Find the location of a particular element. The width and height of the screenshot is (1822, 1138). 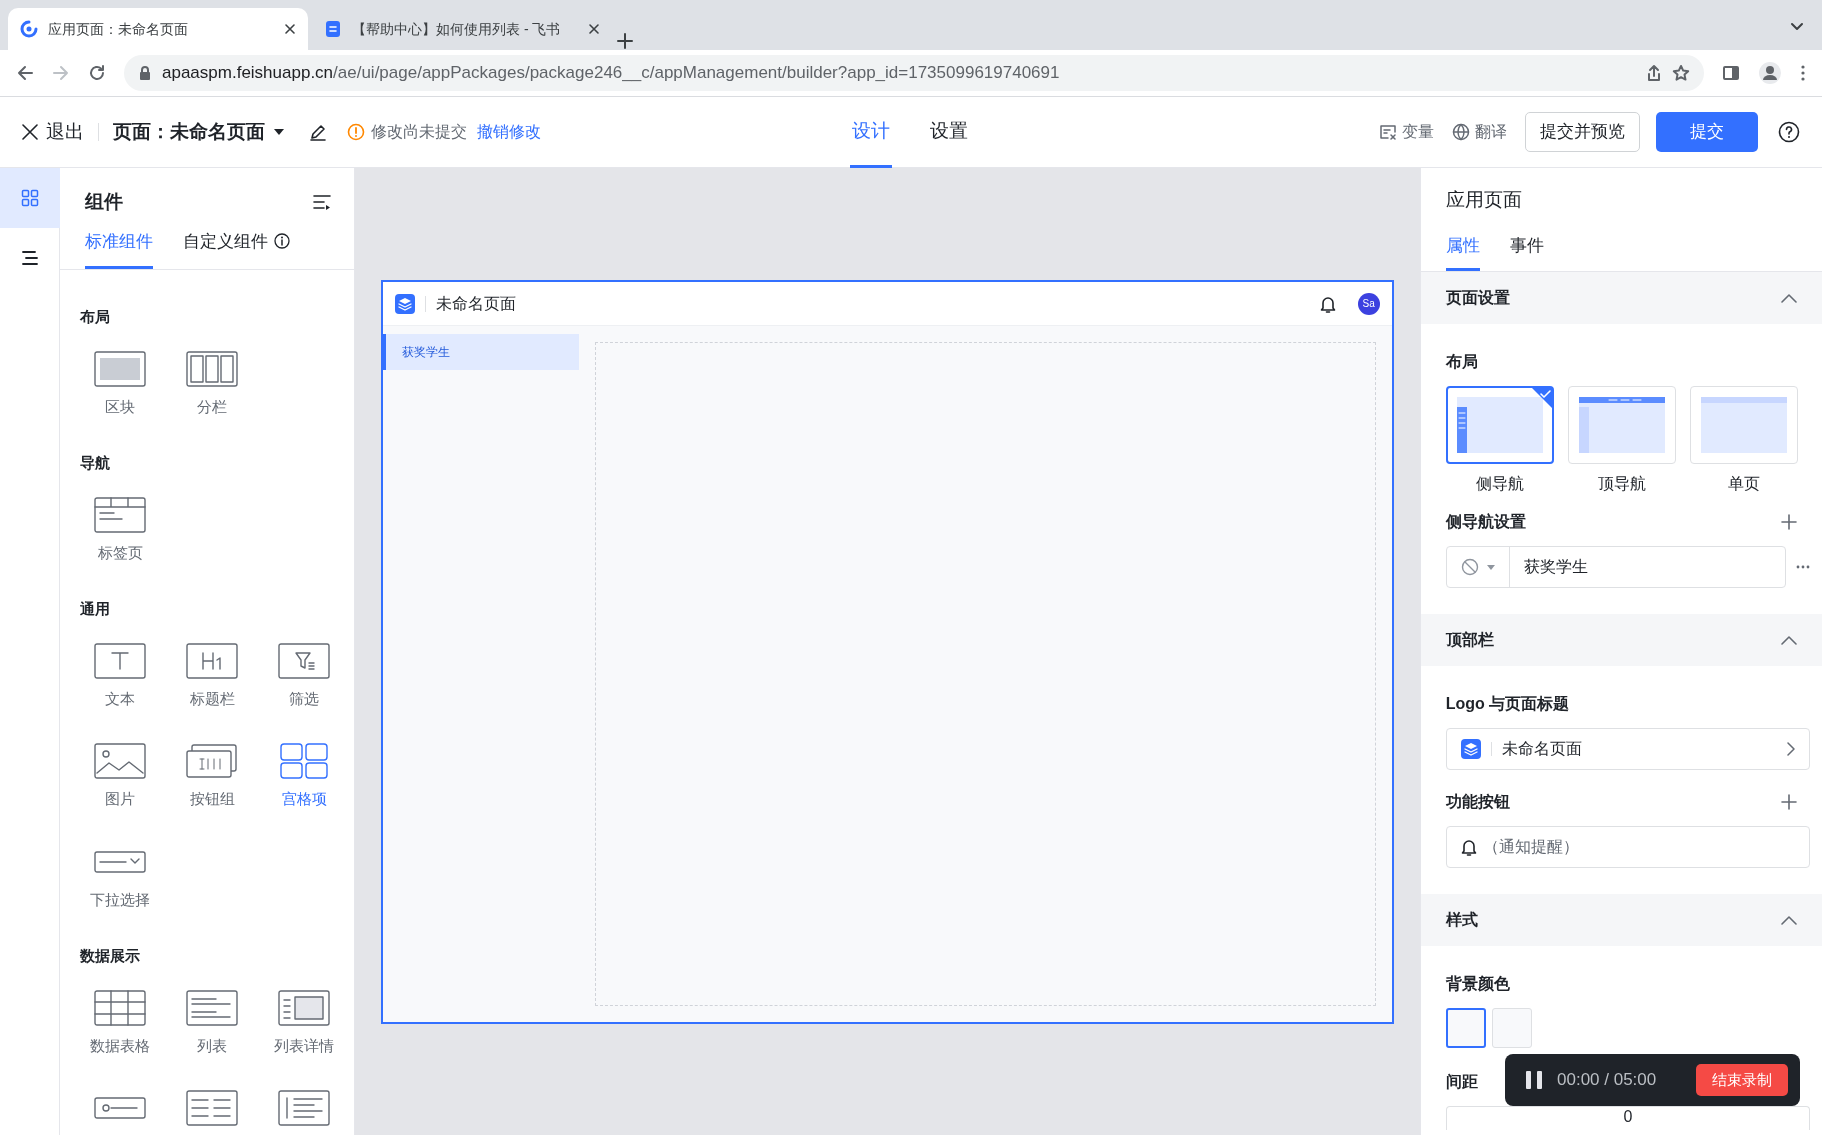

caret-icon is located at coordinates (1490, 567).